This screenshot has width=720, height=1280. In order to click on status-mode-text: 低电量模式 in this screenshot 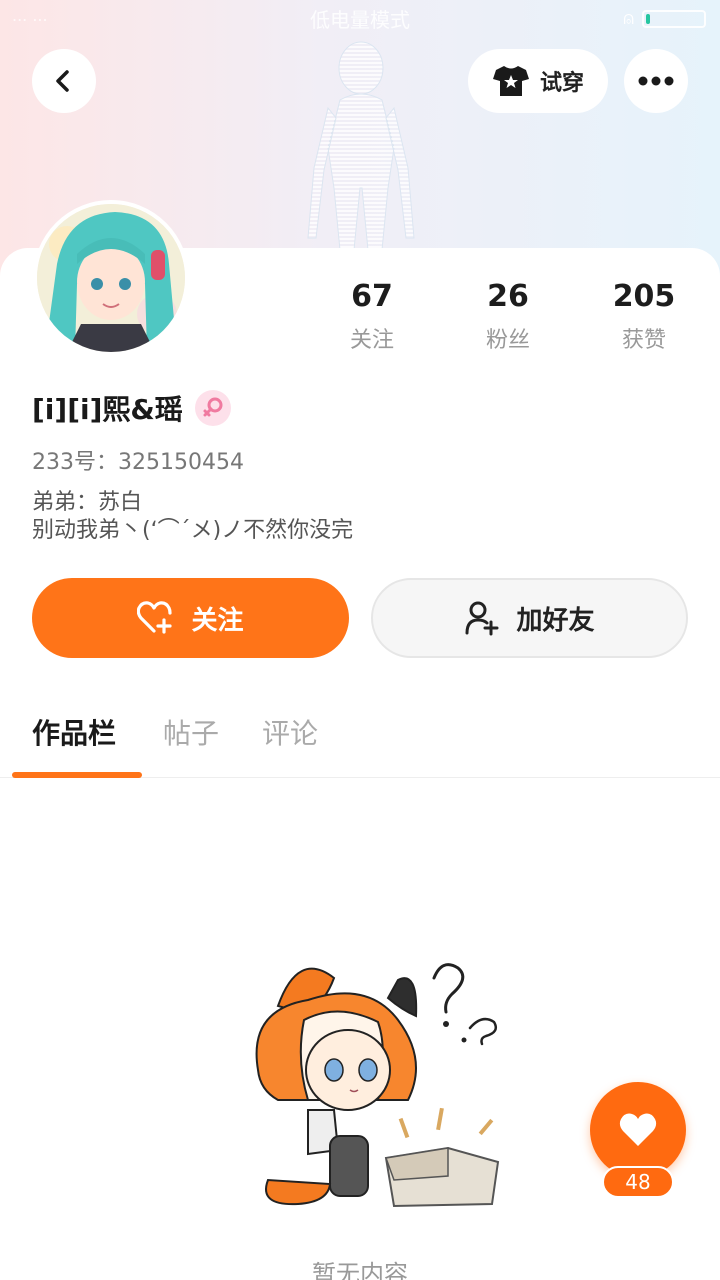, I will do `click(360, 20)`.